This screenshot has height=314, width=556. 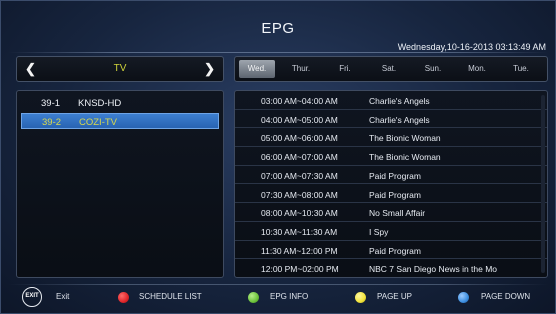 I want to click on program-row: 05:00 AM~06:00 AM The Bionic Woman, so click(x=391, y=138).